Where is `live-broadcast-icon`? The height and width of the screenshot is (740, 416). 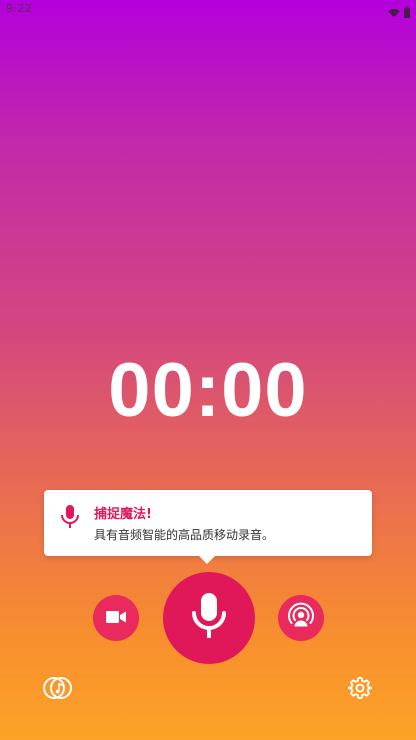
live-broadcast-icon is located at coordinates (301, 618).